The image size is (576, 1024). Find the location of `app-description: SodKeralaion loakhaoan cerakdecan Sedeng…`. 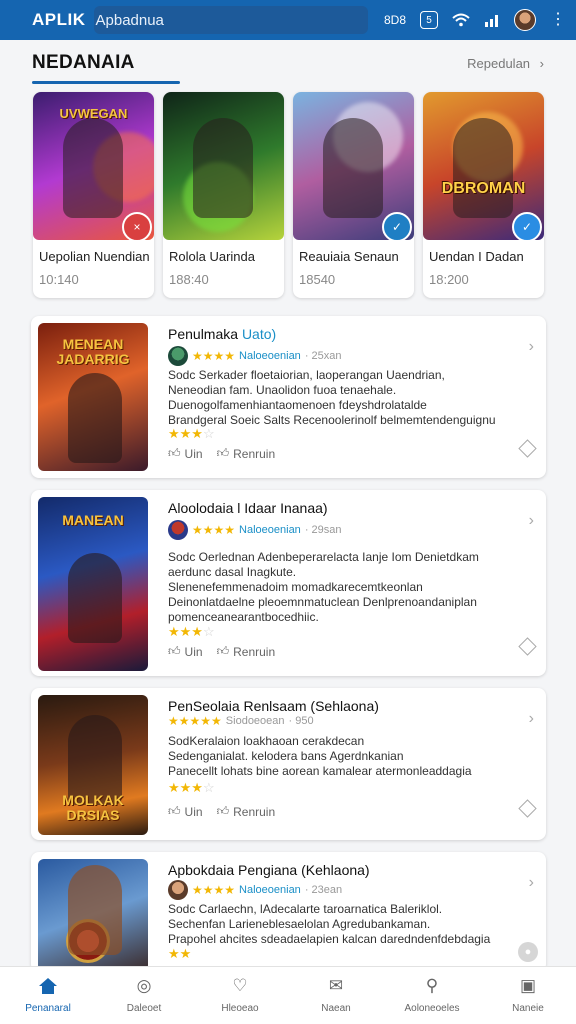

app-description: SodKeralaion loakhaoan cerakdecan Sedeng… is located at coordinates (320, 756).